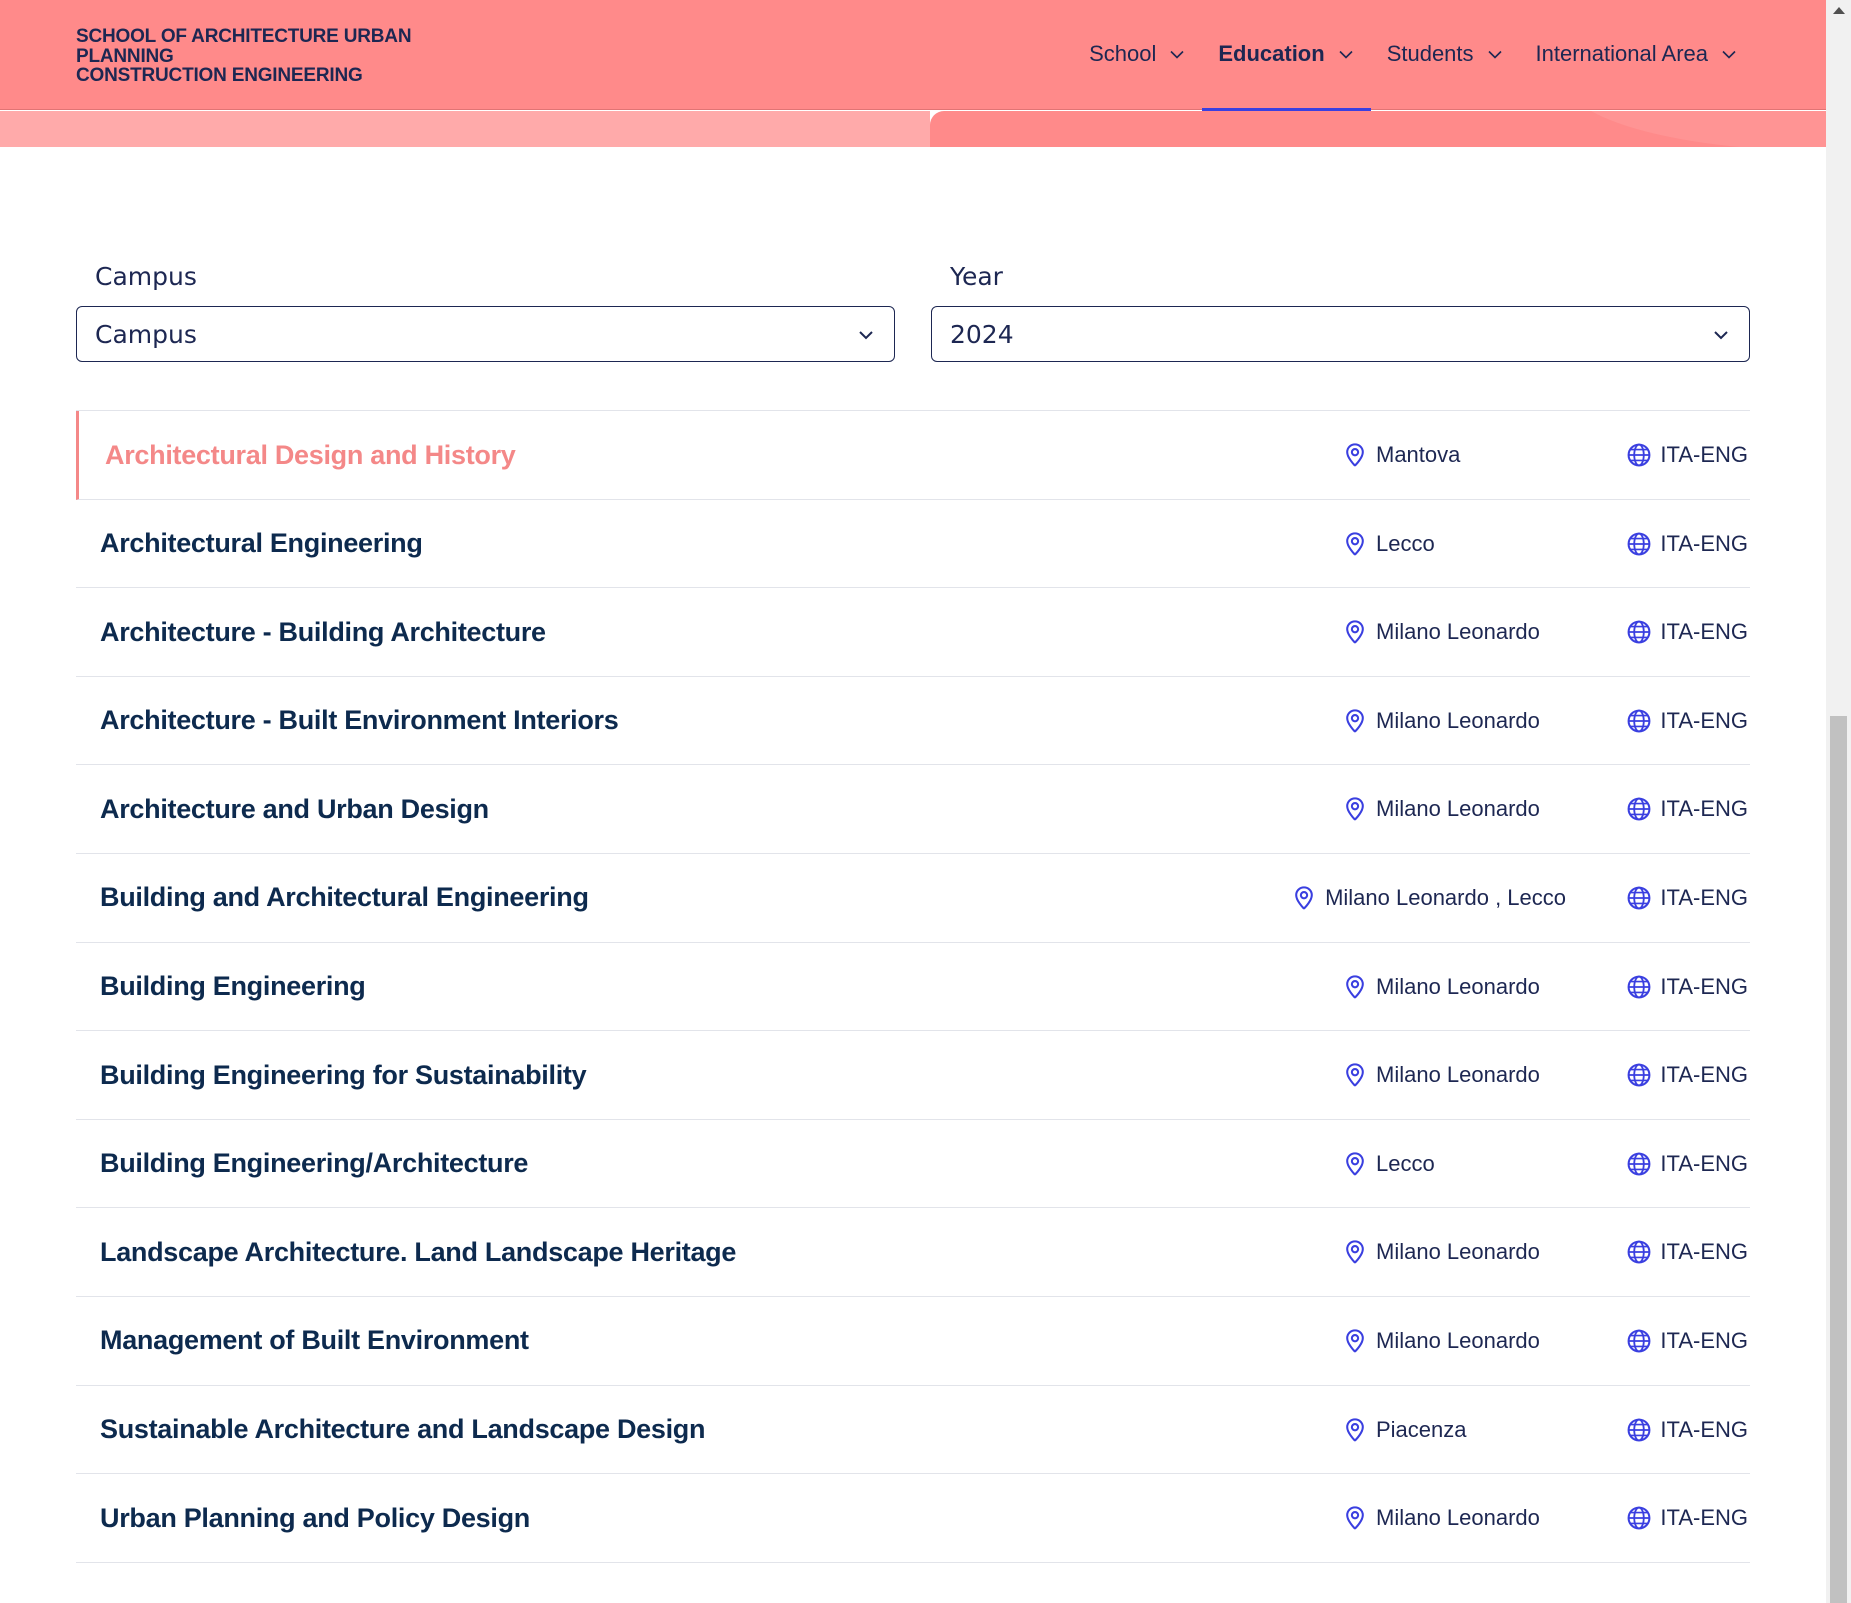 The image size is (1851, 1603). What do you see at coordinates (1838, 10) in the screenshot?
I see `scroll-up-arrow-icon` at bounding box center [1838, 10].